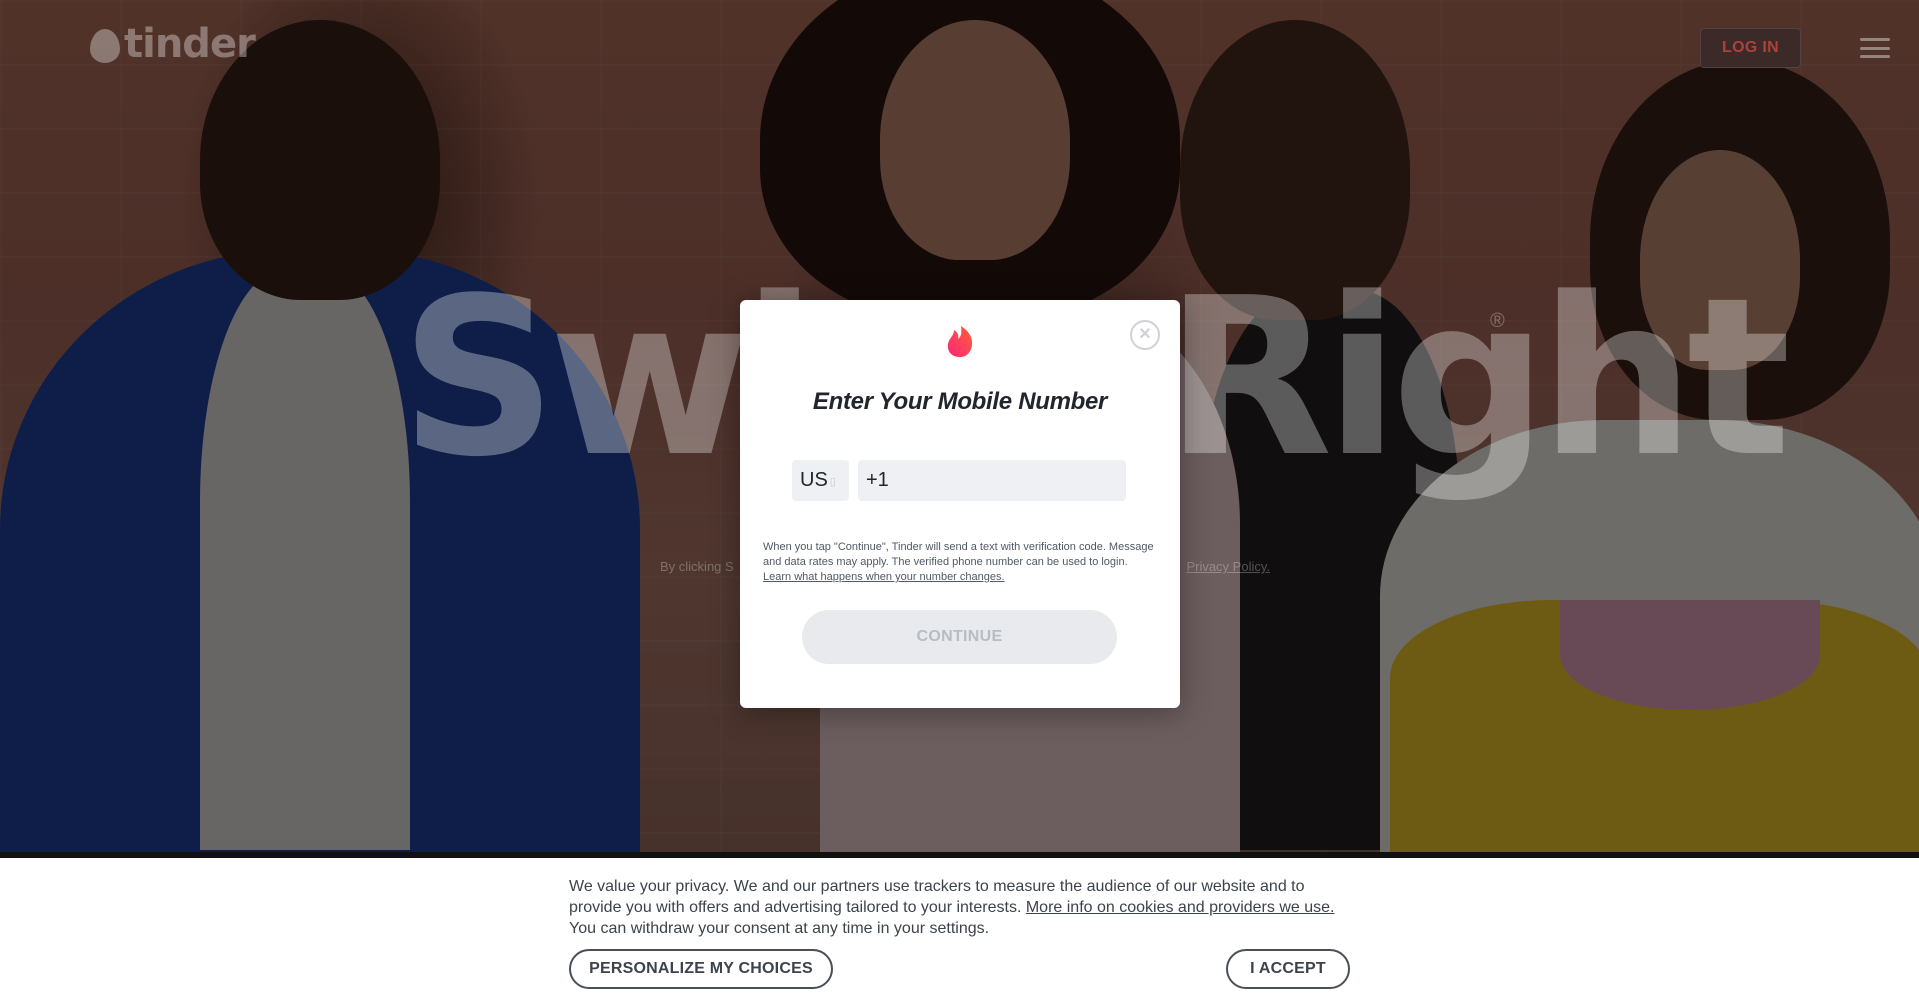 This screenshot has height=1008, width=1919. I want to click on country-code-select: US ▯, so click(820, 480).